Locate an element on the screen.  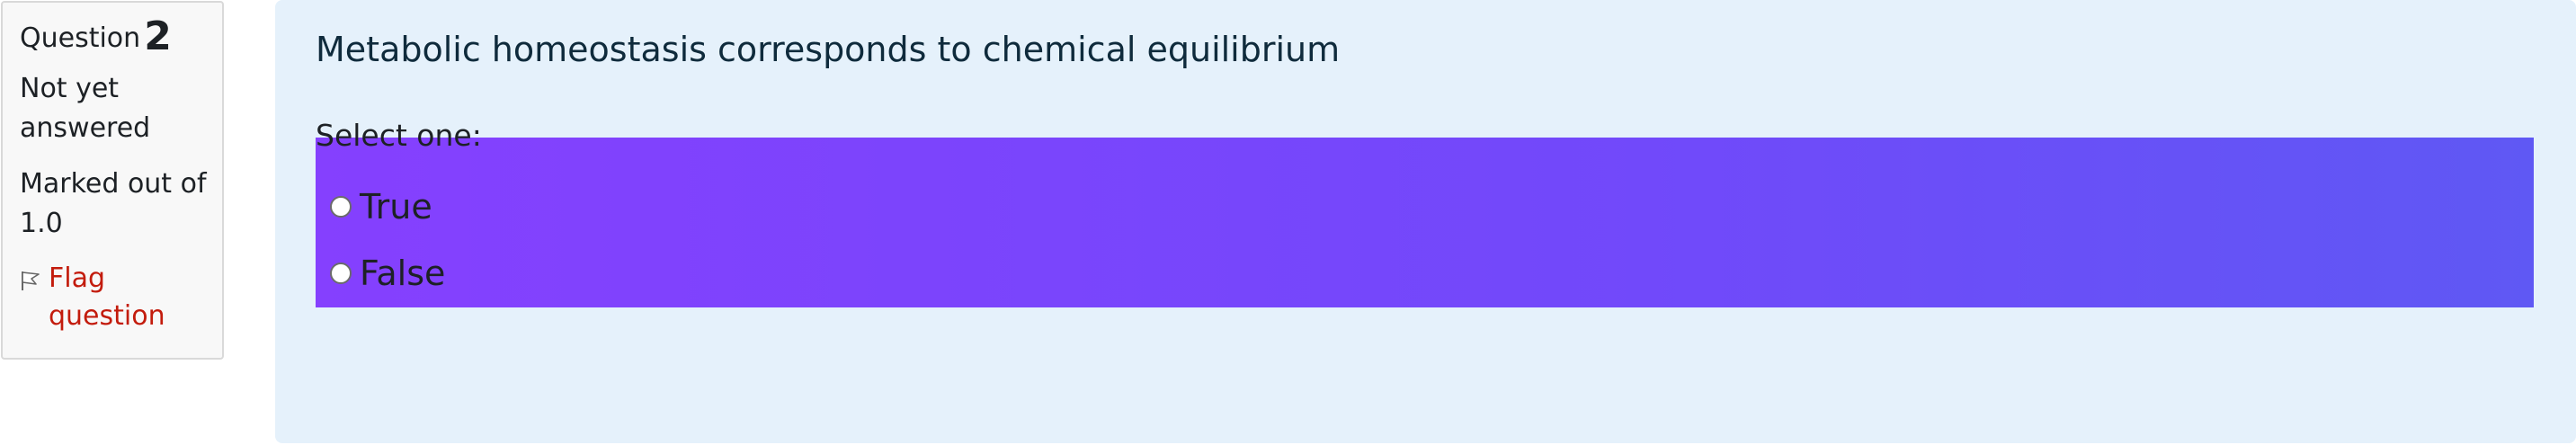
option-false: False is located at coordinates (388, 273).